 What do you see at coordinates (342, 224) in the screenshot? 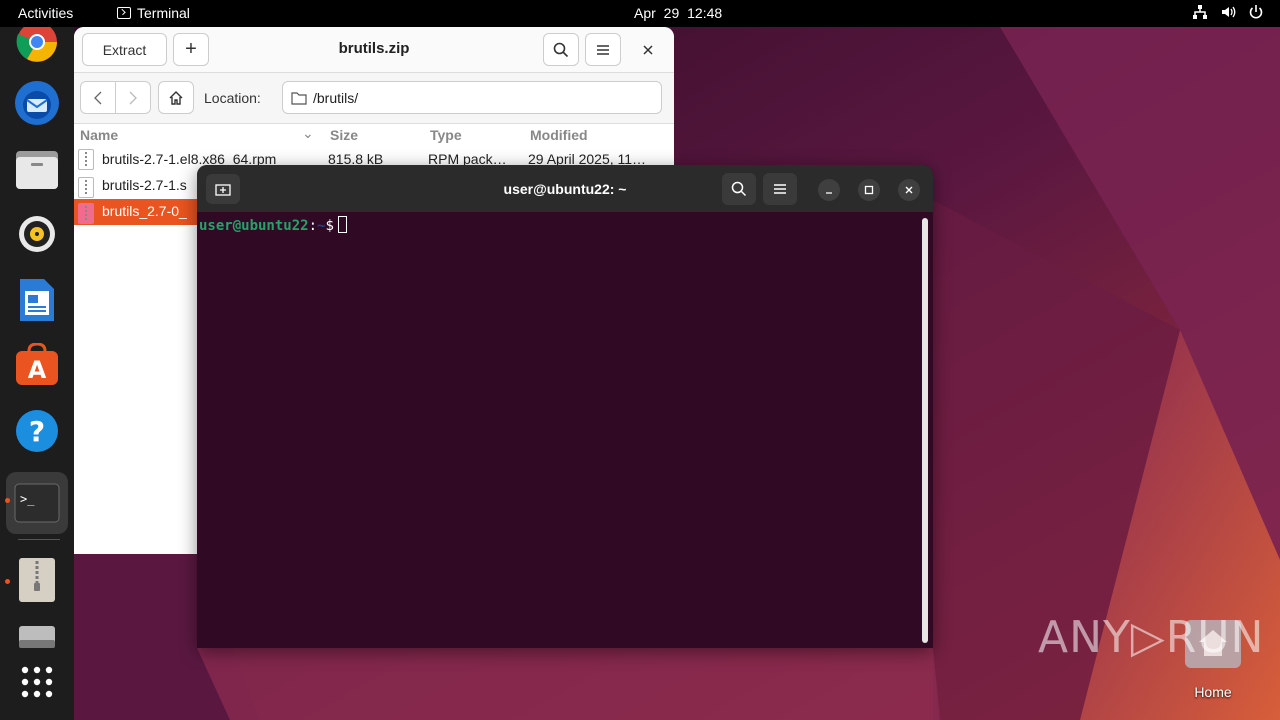
I see `text-cursor` at bounding box center [342, 224].